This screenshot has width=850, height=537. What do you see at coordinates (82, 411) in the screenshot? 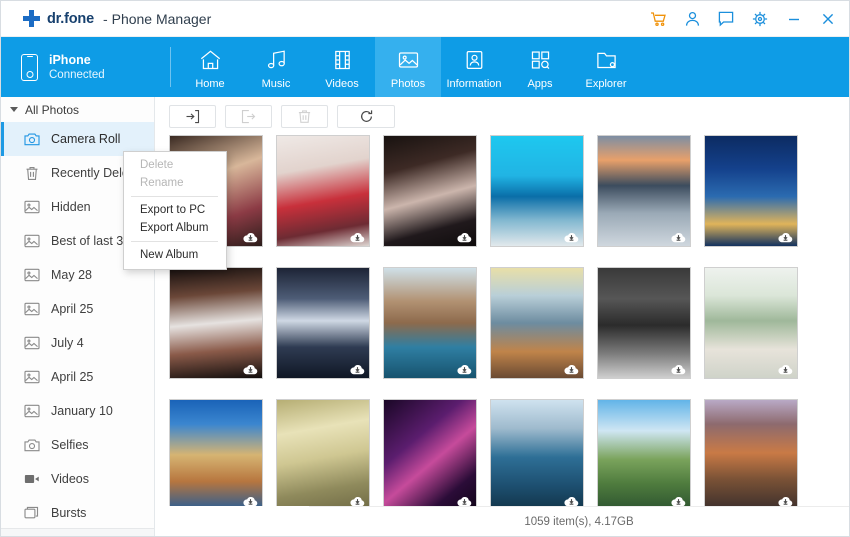
I see `sidebar-item-label: January 10` at bounding box center [82, 411].